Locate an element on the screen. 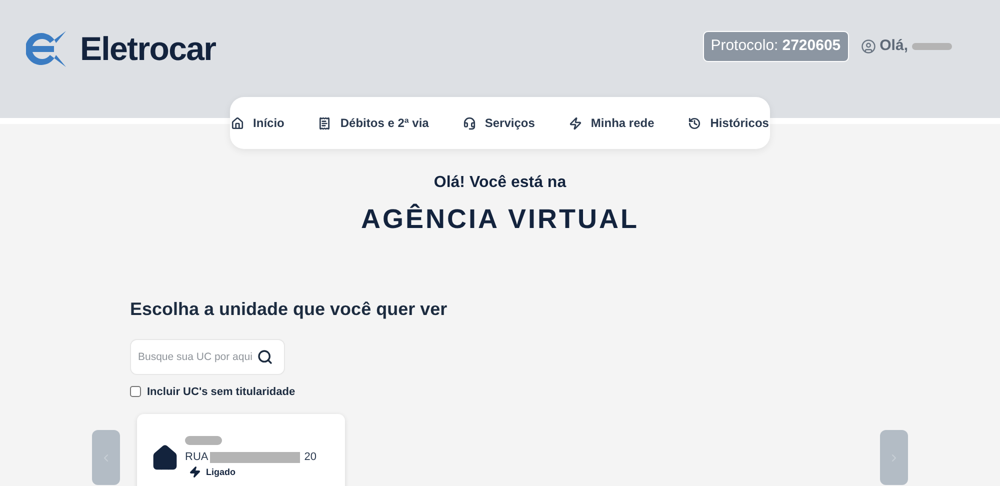 The image size is (1000, 486). street-number: 20 is located at coordinates (310, 457).